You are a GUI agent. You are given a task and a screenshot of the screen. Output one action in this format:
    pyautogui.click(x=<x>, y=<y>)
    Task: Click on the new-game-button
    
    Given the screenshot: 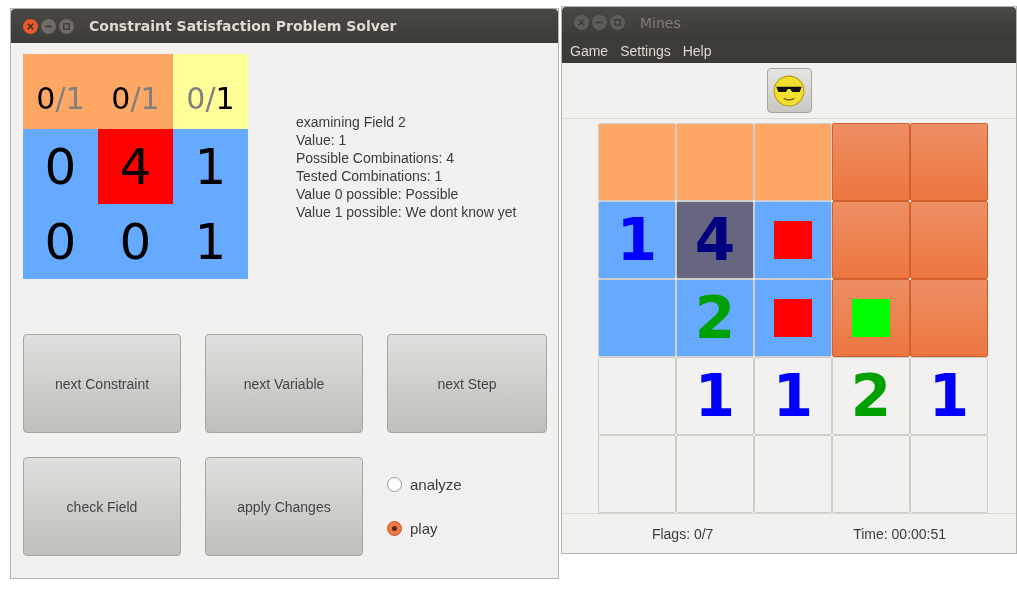 What is the action you would take?
    pyautogui.click(x=789, y=90)
    